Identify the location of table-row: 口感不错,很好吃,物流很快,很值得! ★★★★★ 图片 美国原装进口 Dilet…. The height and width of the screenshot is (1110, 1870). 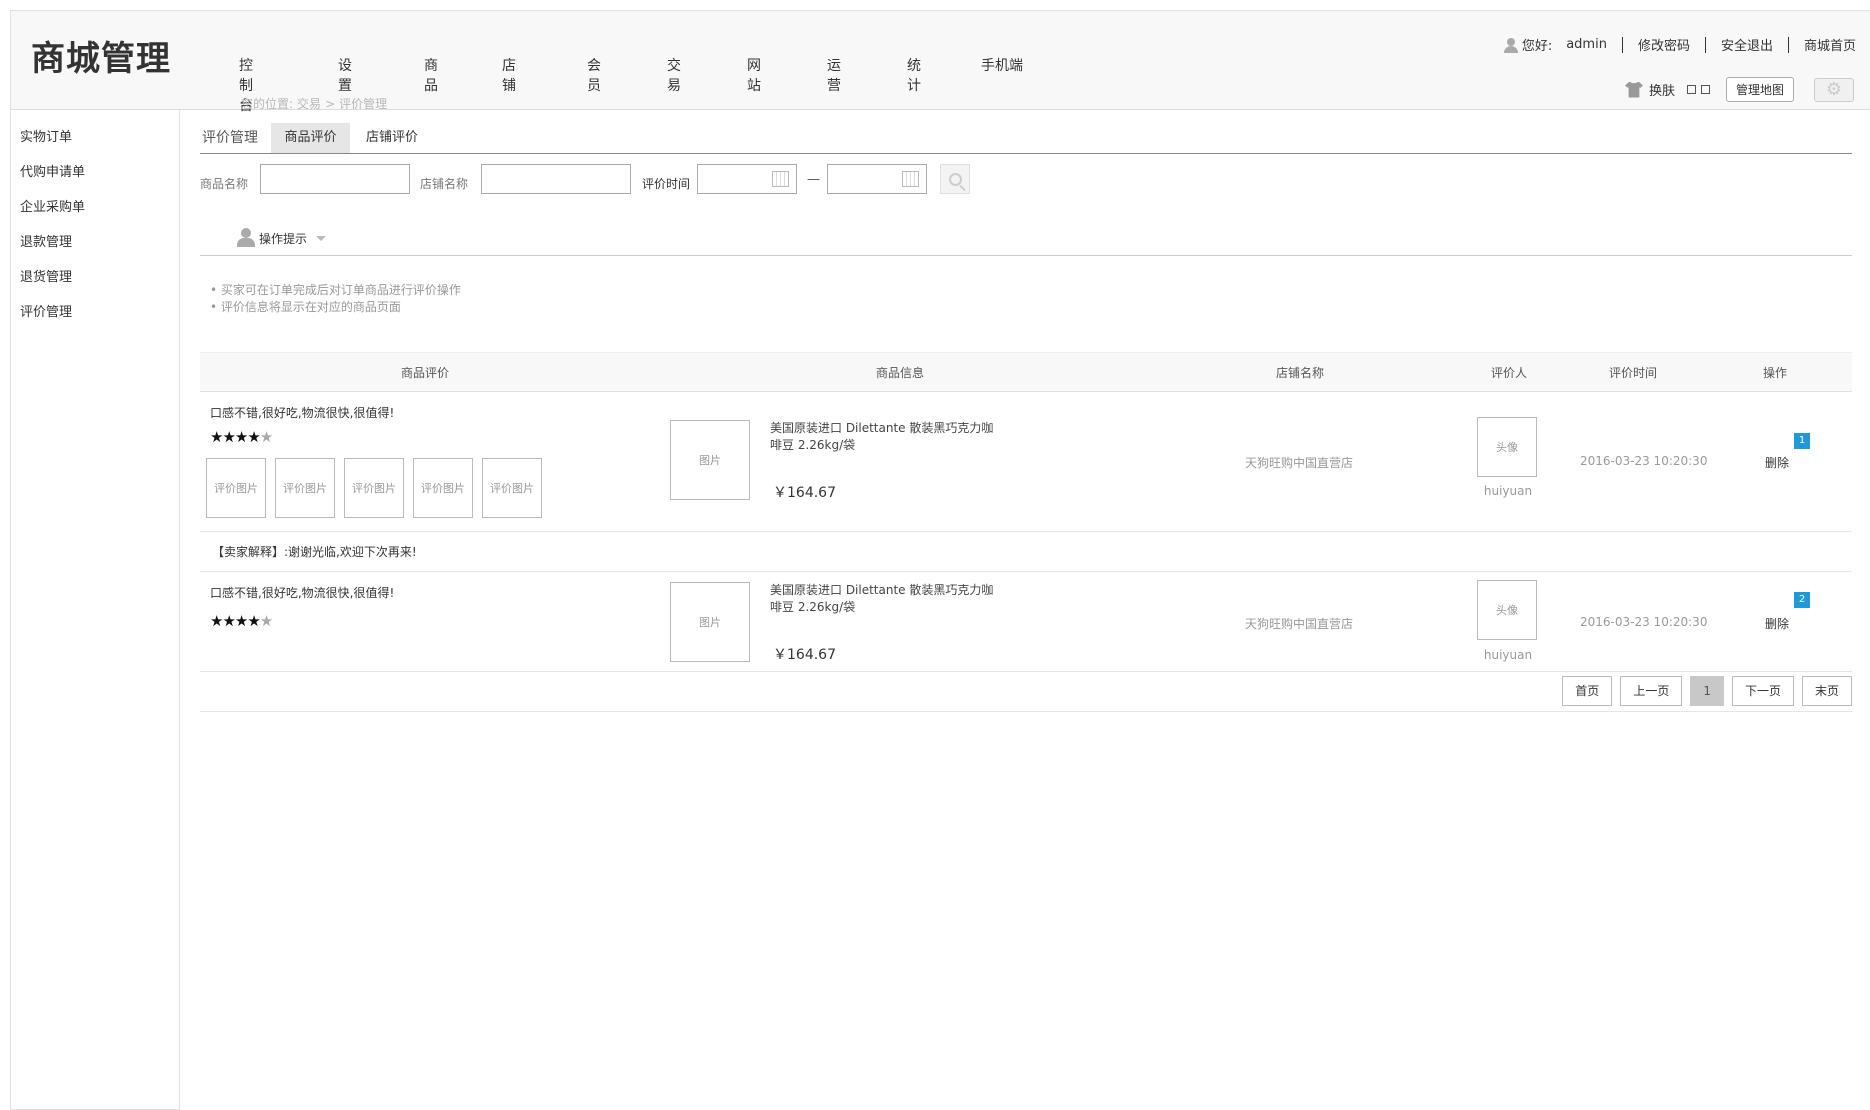
(1026, 622).